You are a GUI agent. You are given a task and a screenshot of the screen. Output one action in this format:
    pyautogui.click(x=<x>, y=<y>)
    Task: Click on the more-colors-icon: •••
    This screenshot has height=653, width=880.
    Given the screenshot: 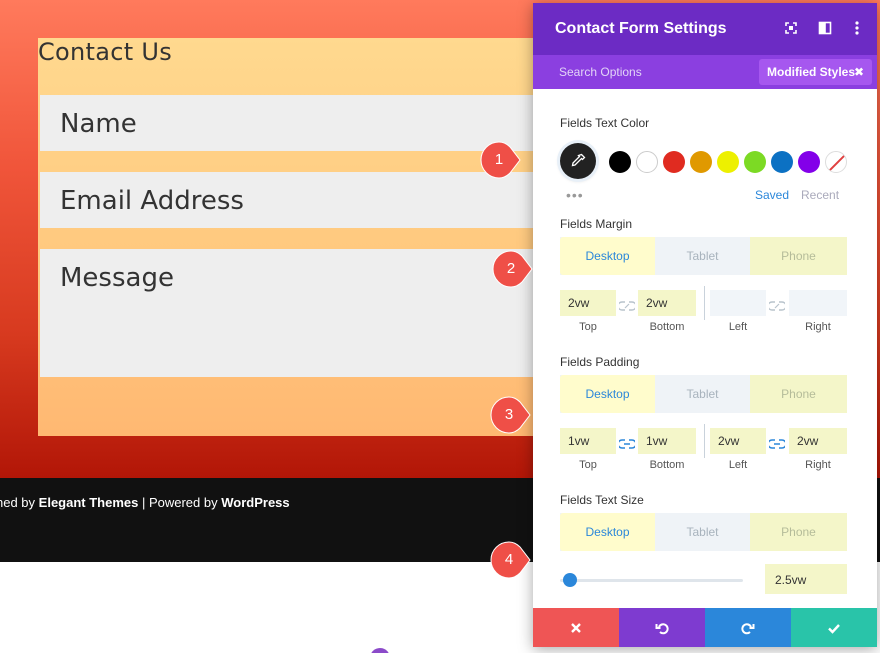 What is the action you would take?
    pyautogui.click(x=575, y=195)
    